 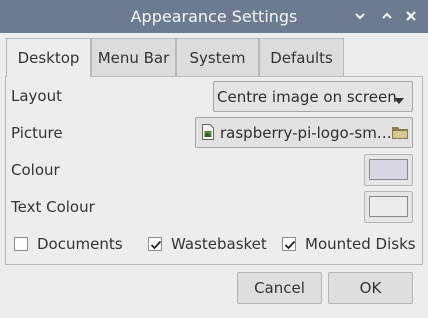 What do you see at coordinates (37, 133) in the screenshot?
I see `picture-label: Picture` at bounding box center [37, 133].